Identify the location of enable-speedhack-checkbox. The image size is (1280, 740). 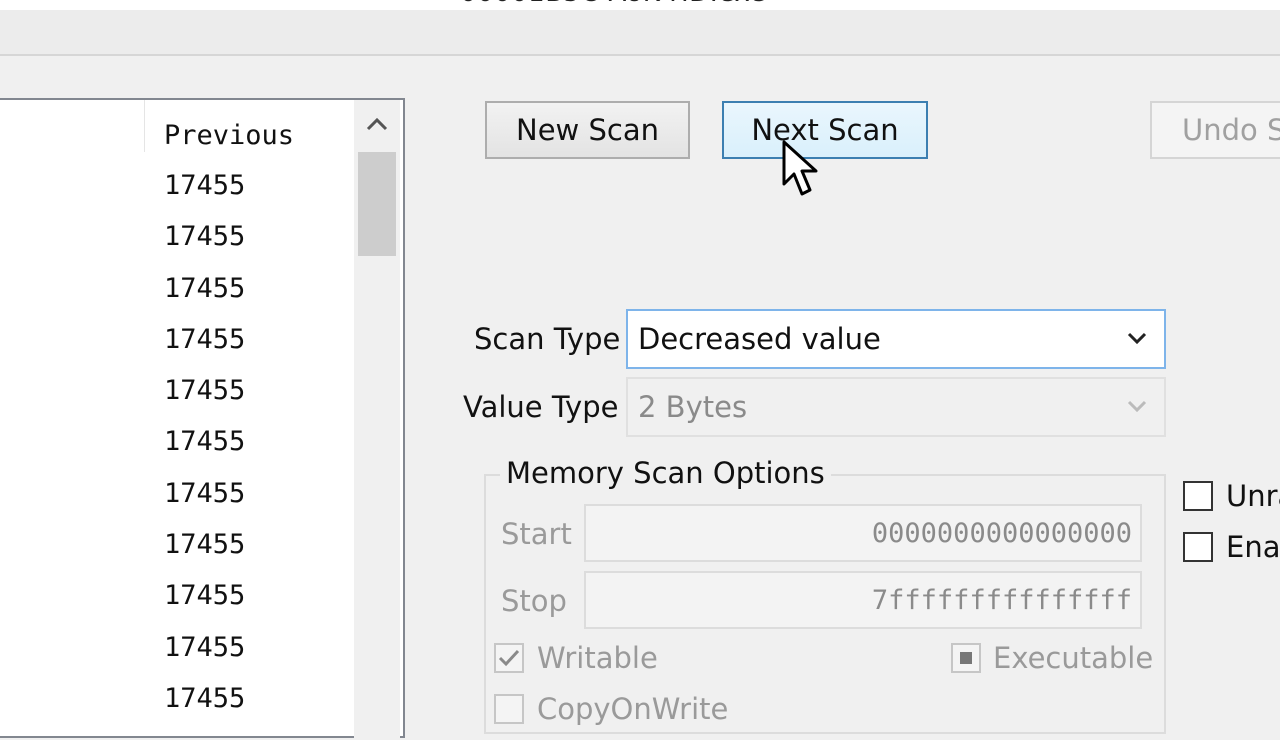
(1198, 547).